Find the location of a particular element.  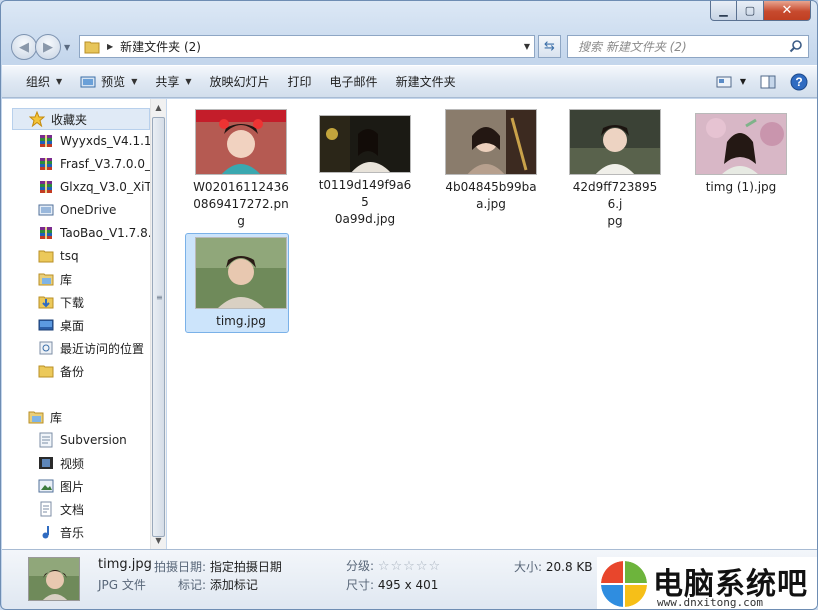

nav-item: 图片 is located at coordinates (94, 486).